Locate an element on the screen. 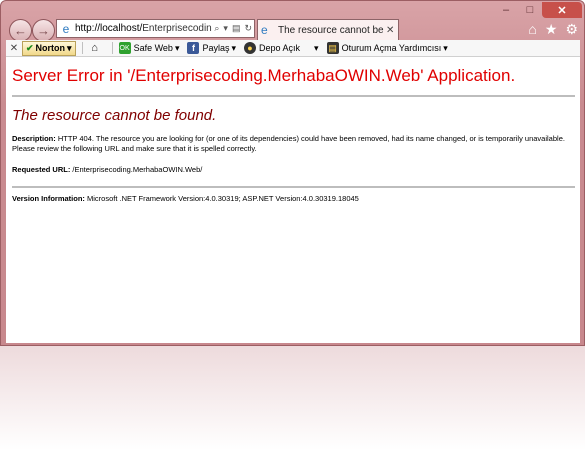 The height and width of the screenshot is (462, 585). tab-resource-not-found: e The resource cannot be fou... ✕ is located at coordinates (328, 29).